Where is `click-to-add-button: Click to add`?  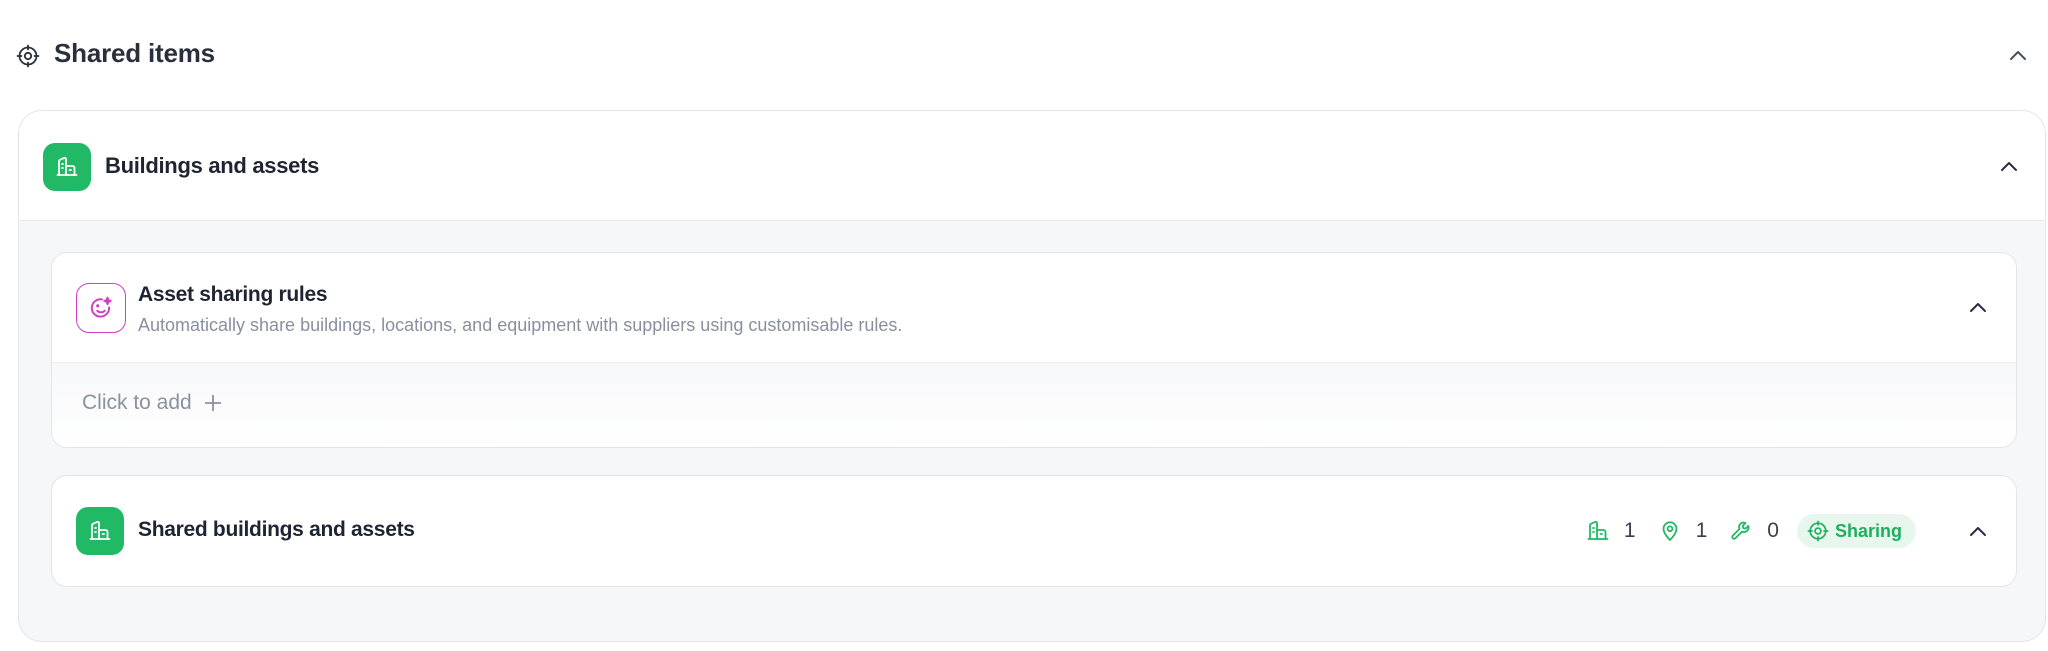
click-to-add-button: Click to add is located at coordinates (153, 403).